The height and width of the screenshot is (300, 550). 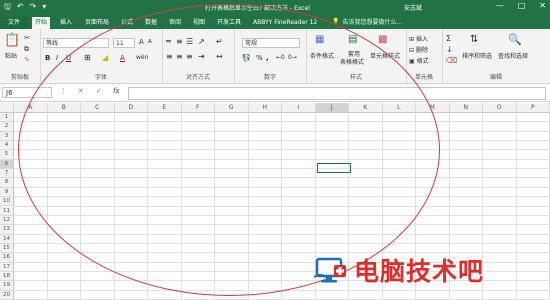 I want to click on align-right-icon: ≡, so click(x=189, y=56).